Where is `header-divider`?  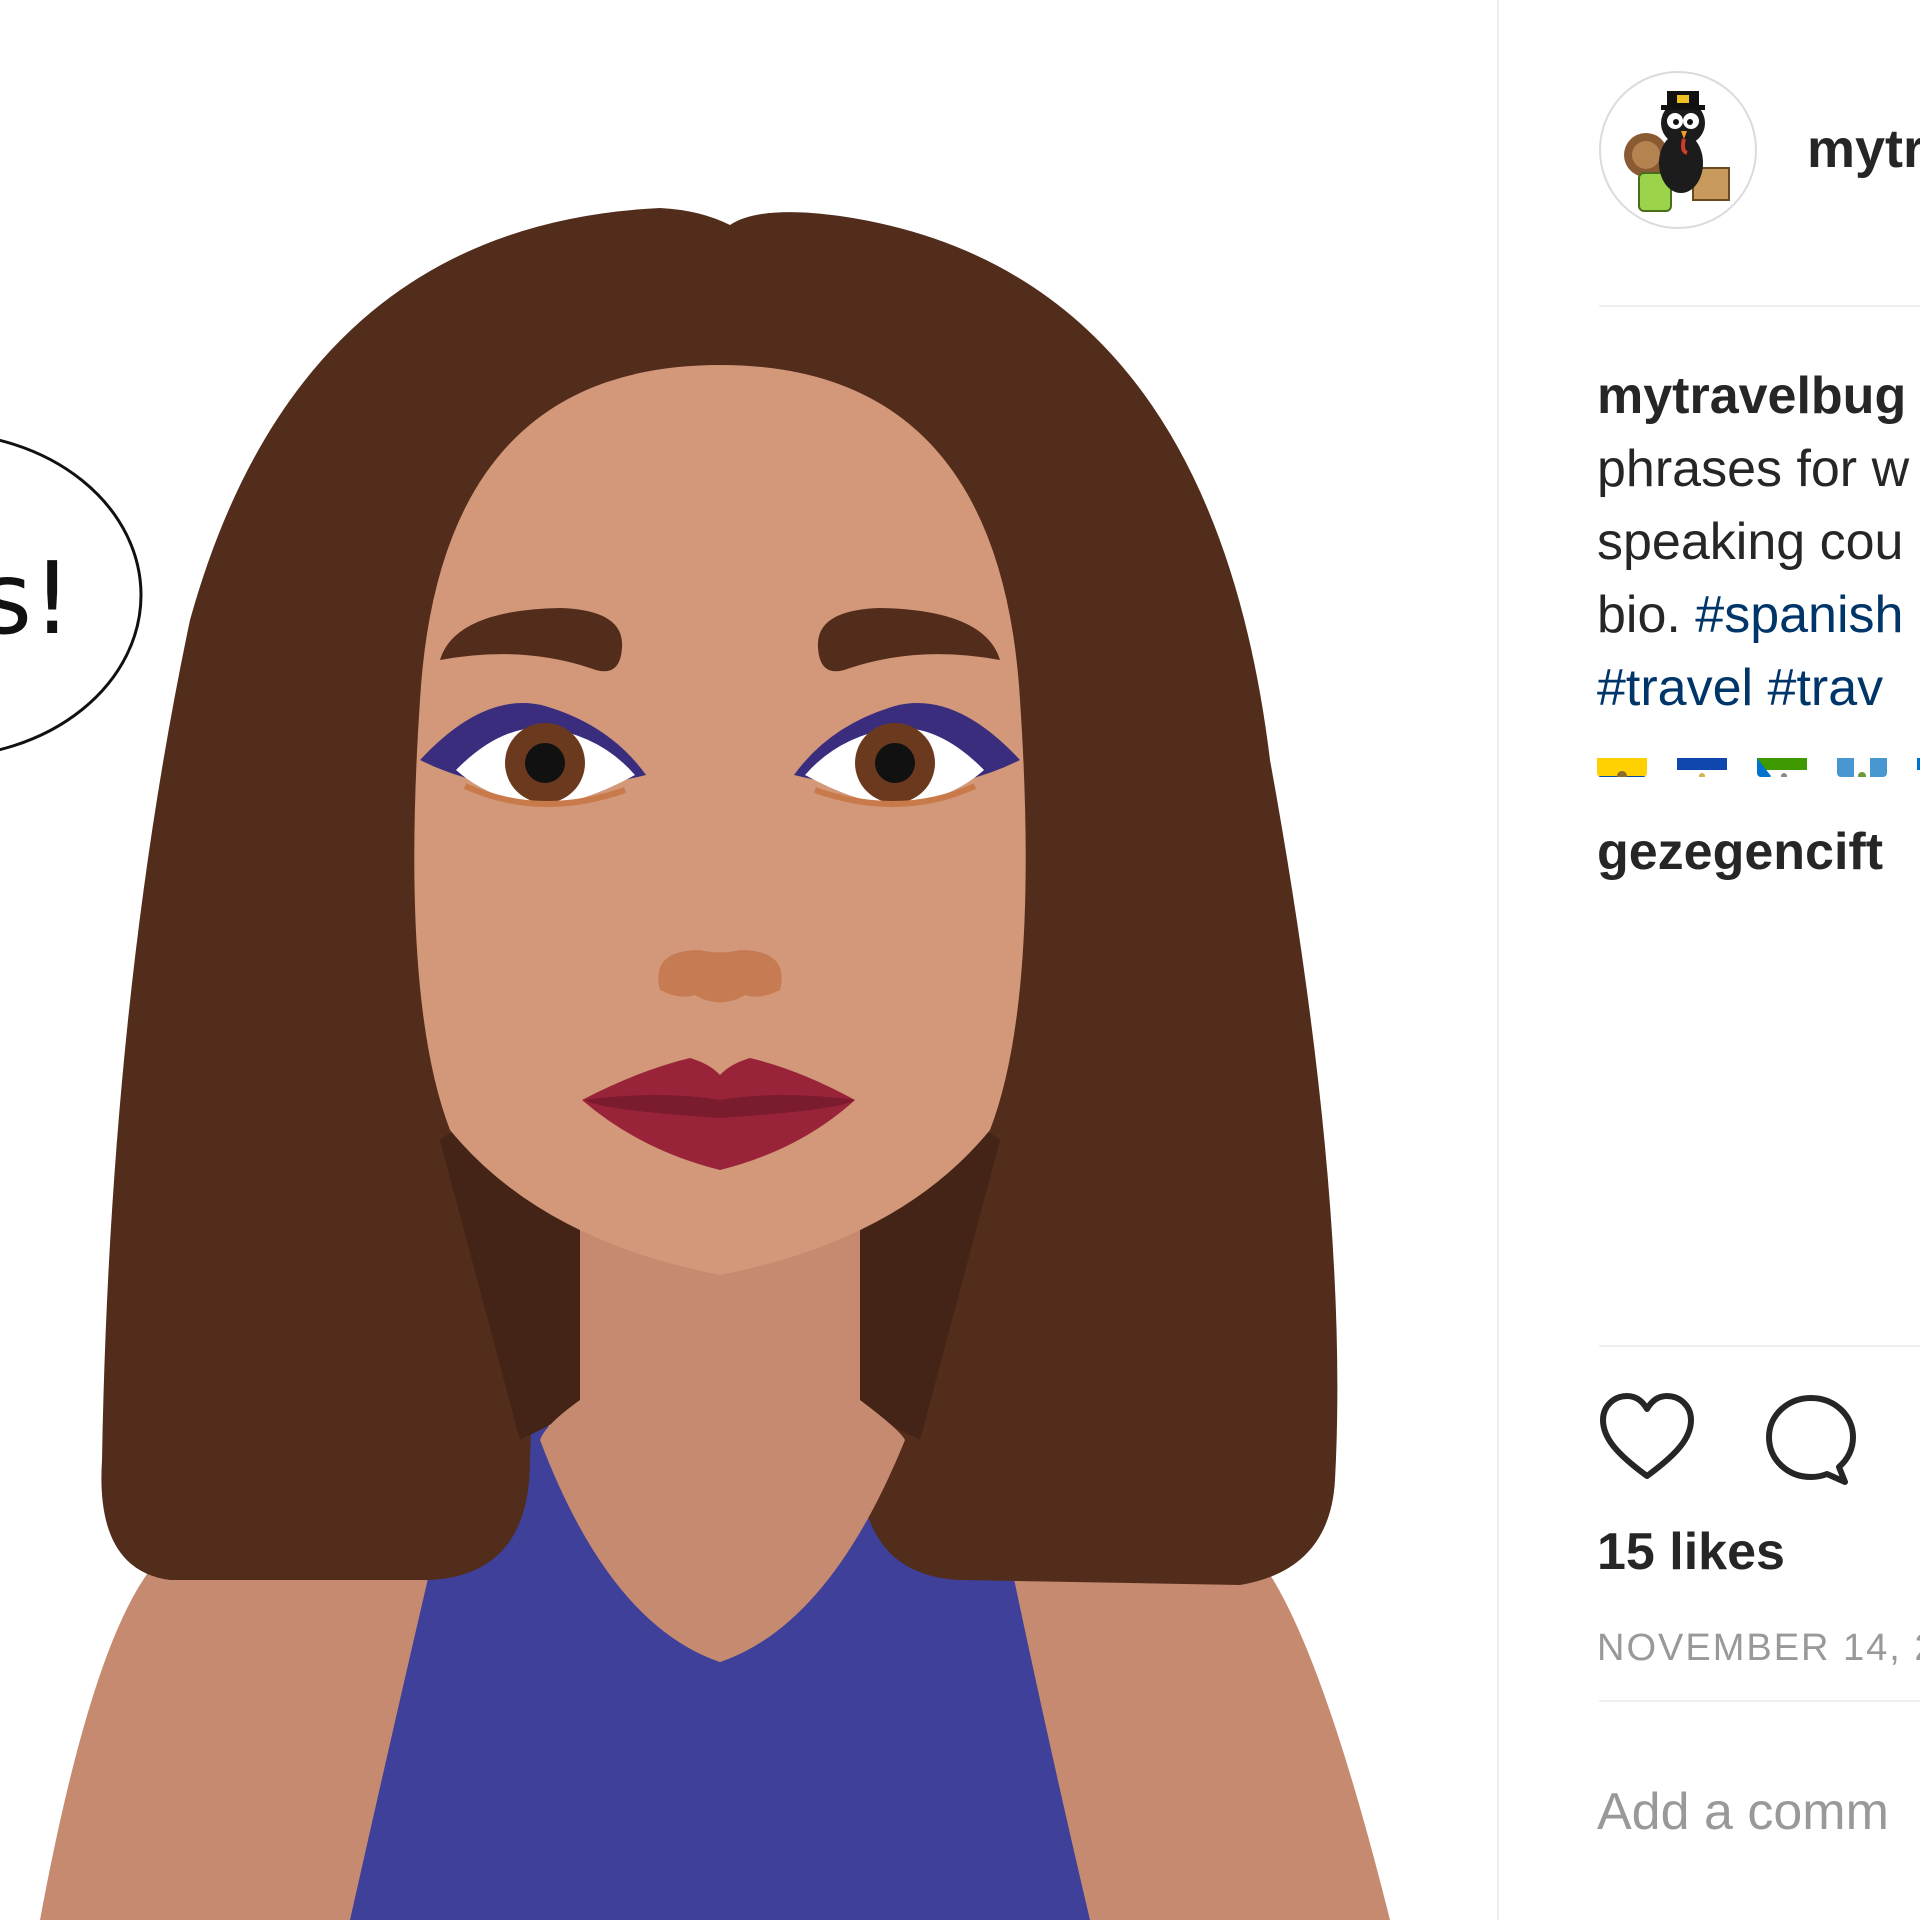
header-divider is located at coordinates (1759, 306).